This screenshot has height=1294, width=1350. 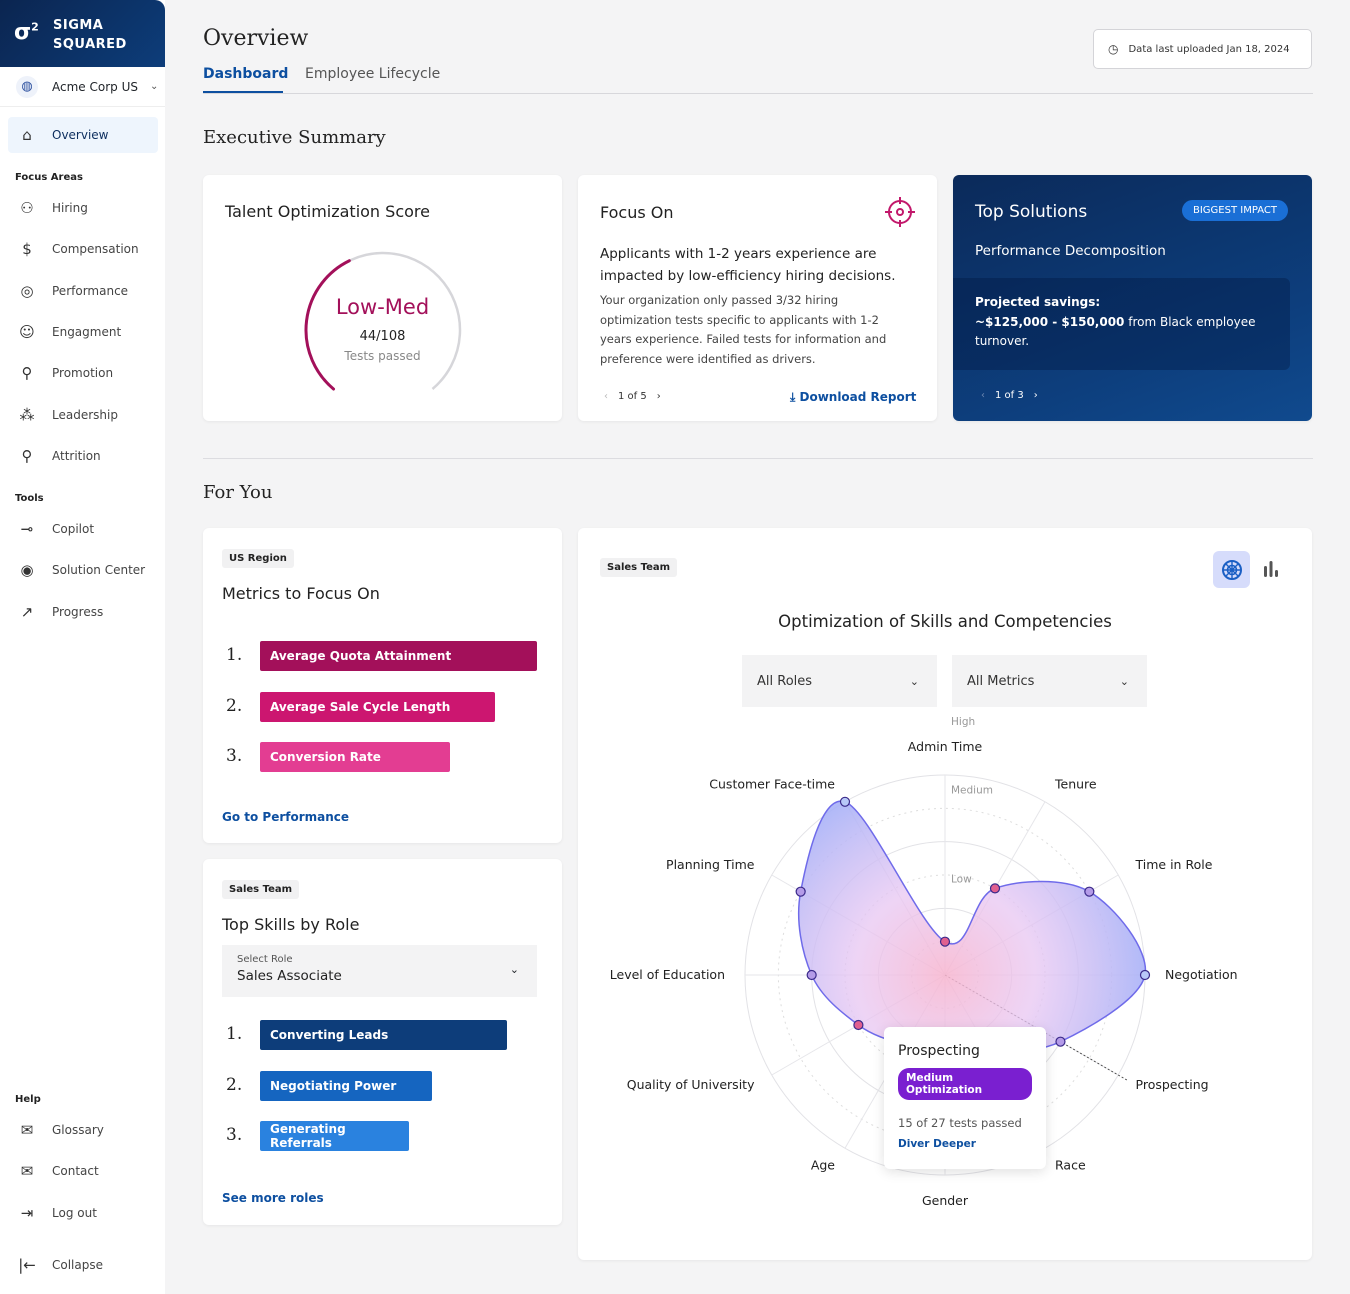 I want to click on see-more-roles-link: See more roles, so click(x=273, y=1198).